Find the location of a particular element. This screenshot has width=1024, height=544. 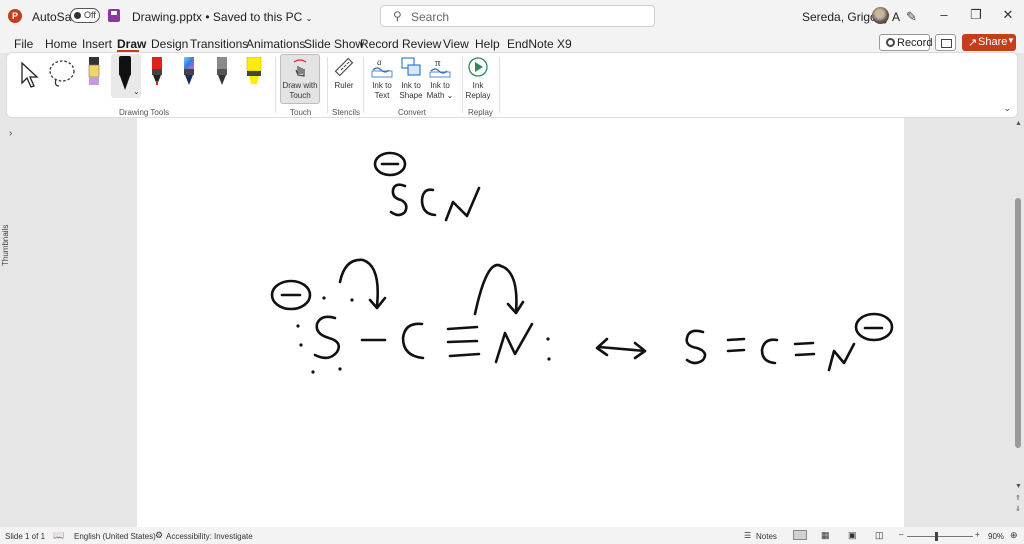

search-icon: ⚲ is located at coordinates (397, 16).